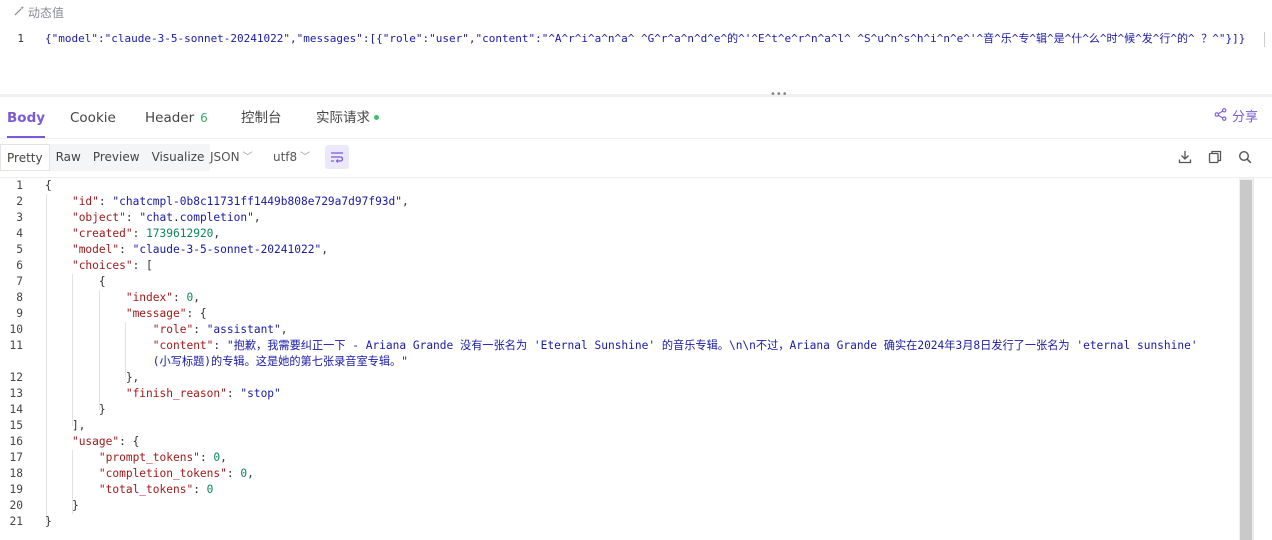  Describe the element at coordinates (131, 473) in the screenshot. I see `code-line: 18 "completion_tokens": 0,` at that location.